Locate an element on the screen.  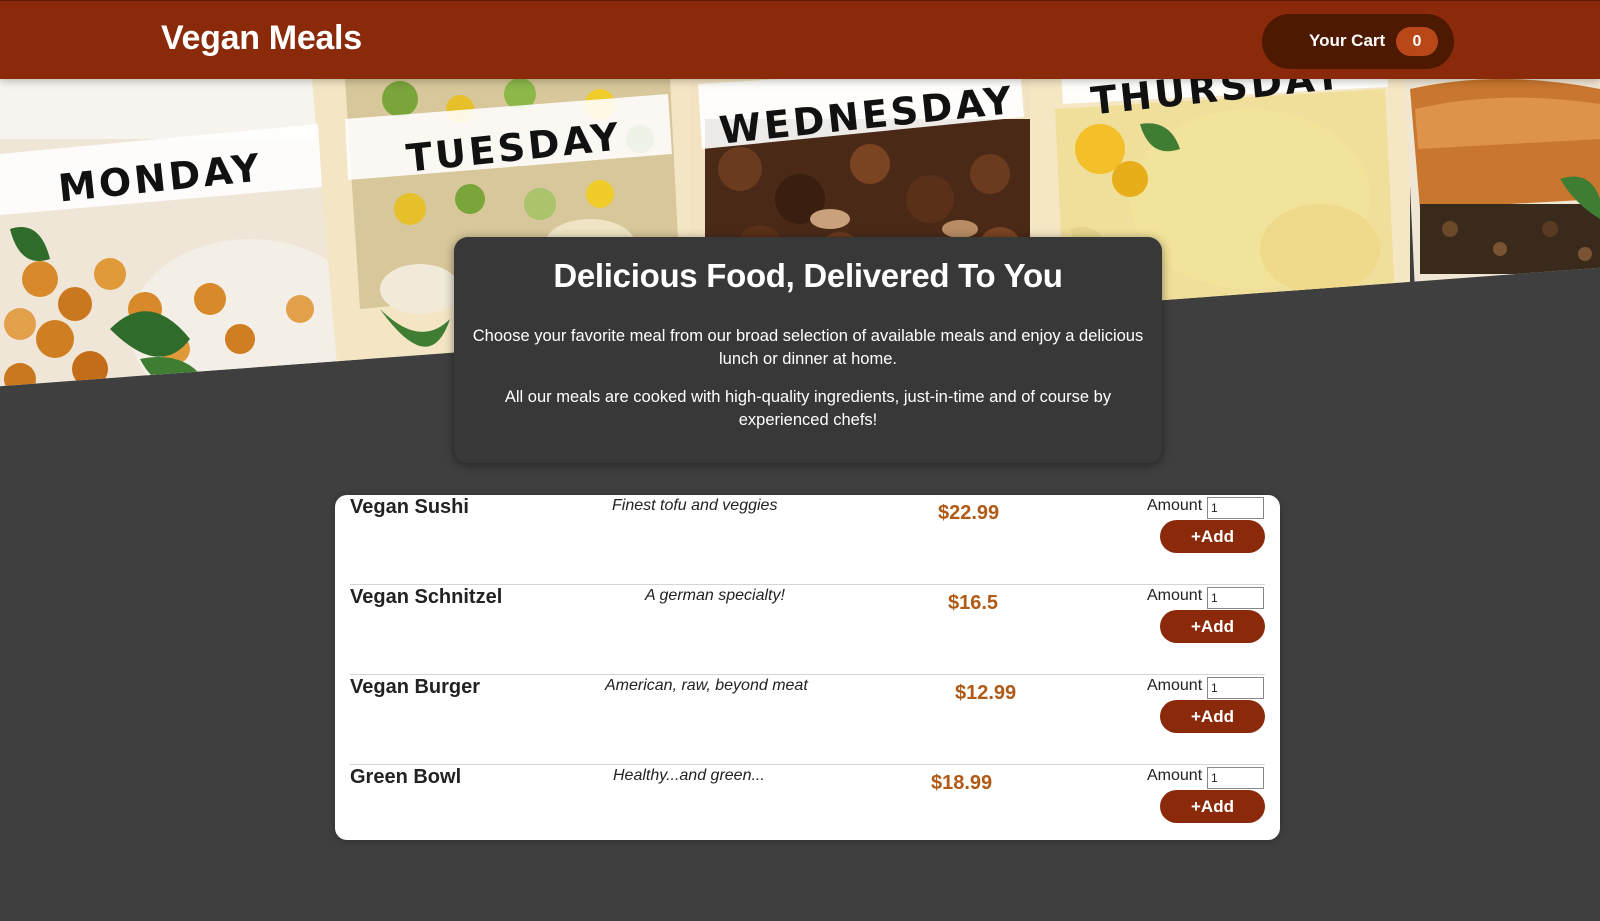
brand-title: Vegan Meals is located at coordinates (261, 38).